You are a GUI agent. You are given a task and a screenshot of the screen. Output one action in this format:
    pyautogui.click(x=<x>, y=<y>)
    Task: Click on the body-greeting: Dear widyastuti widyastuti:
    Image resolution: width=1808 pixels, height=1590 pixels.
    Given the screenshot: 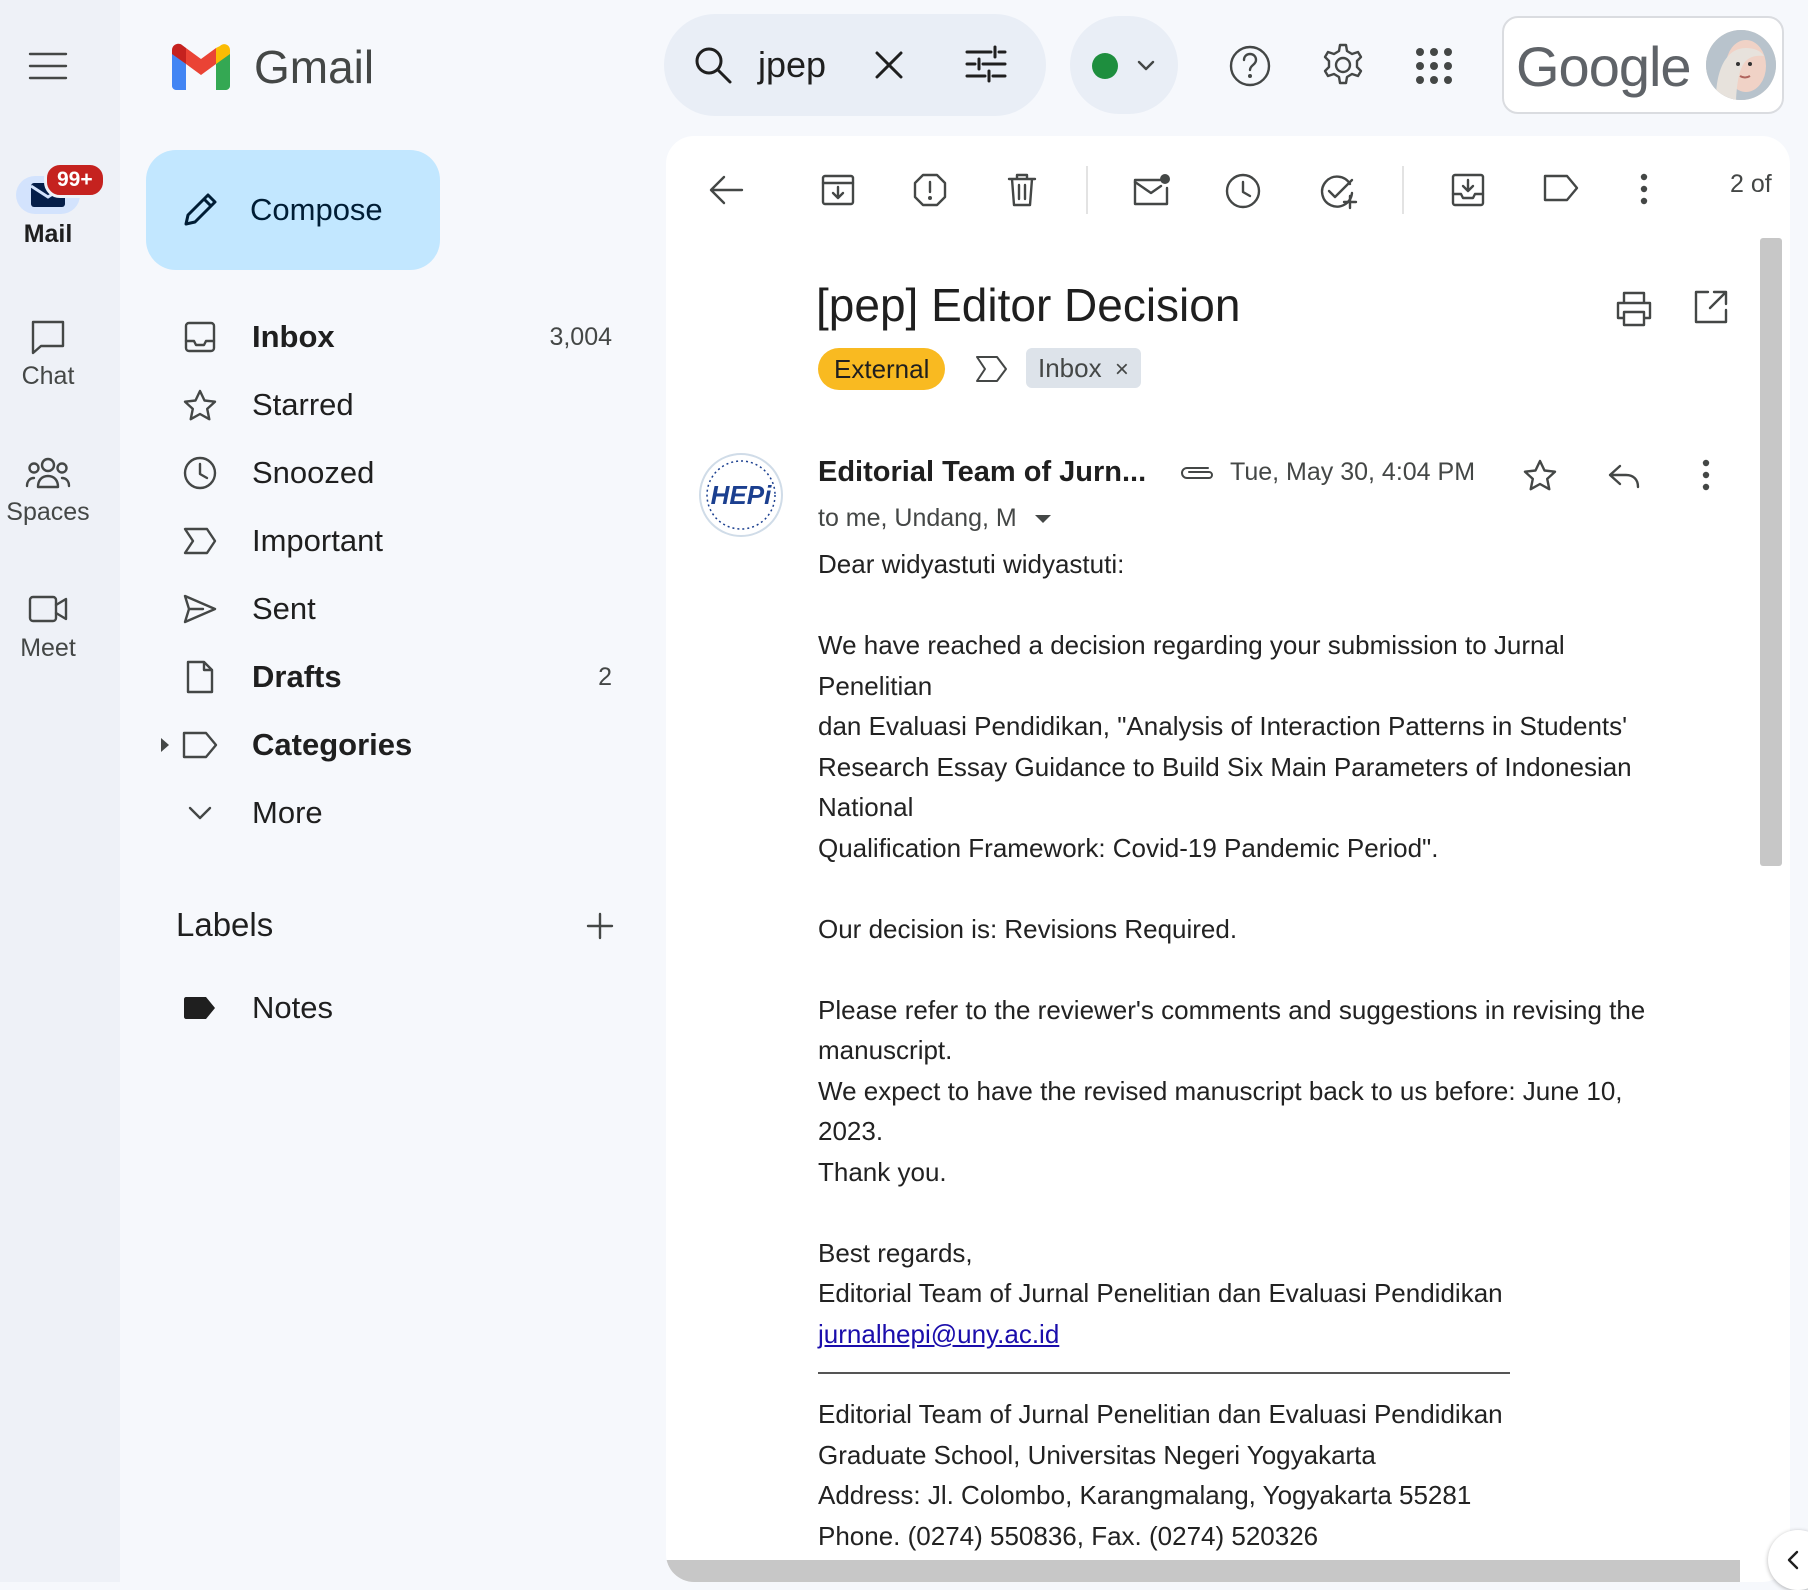 What is the action you would take?
    pyautogui.click(x=971, y=564)
    